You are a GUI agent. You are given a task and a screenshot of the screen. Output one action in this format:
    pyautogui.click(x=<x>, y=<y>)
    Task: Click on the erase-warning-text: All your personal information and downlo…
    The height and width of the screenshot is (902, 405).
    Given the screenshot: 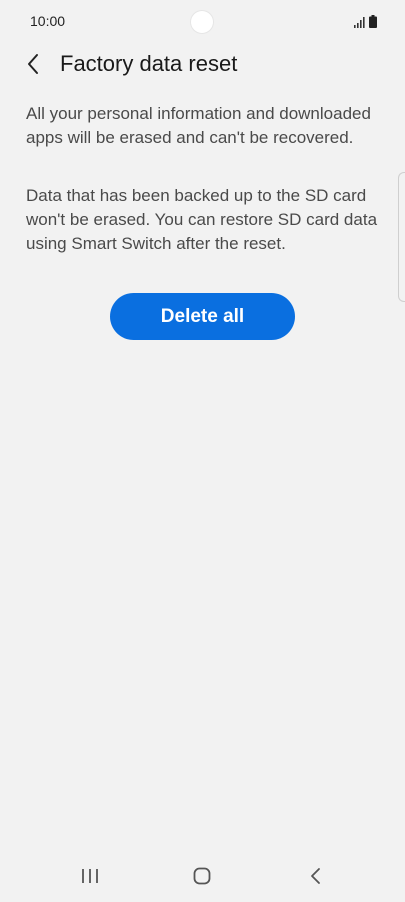 What is the action you would take?
    pyautogui.click(x=198, y=125)
    